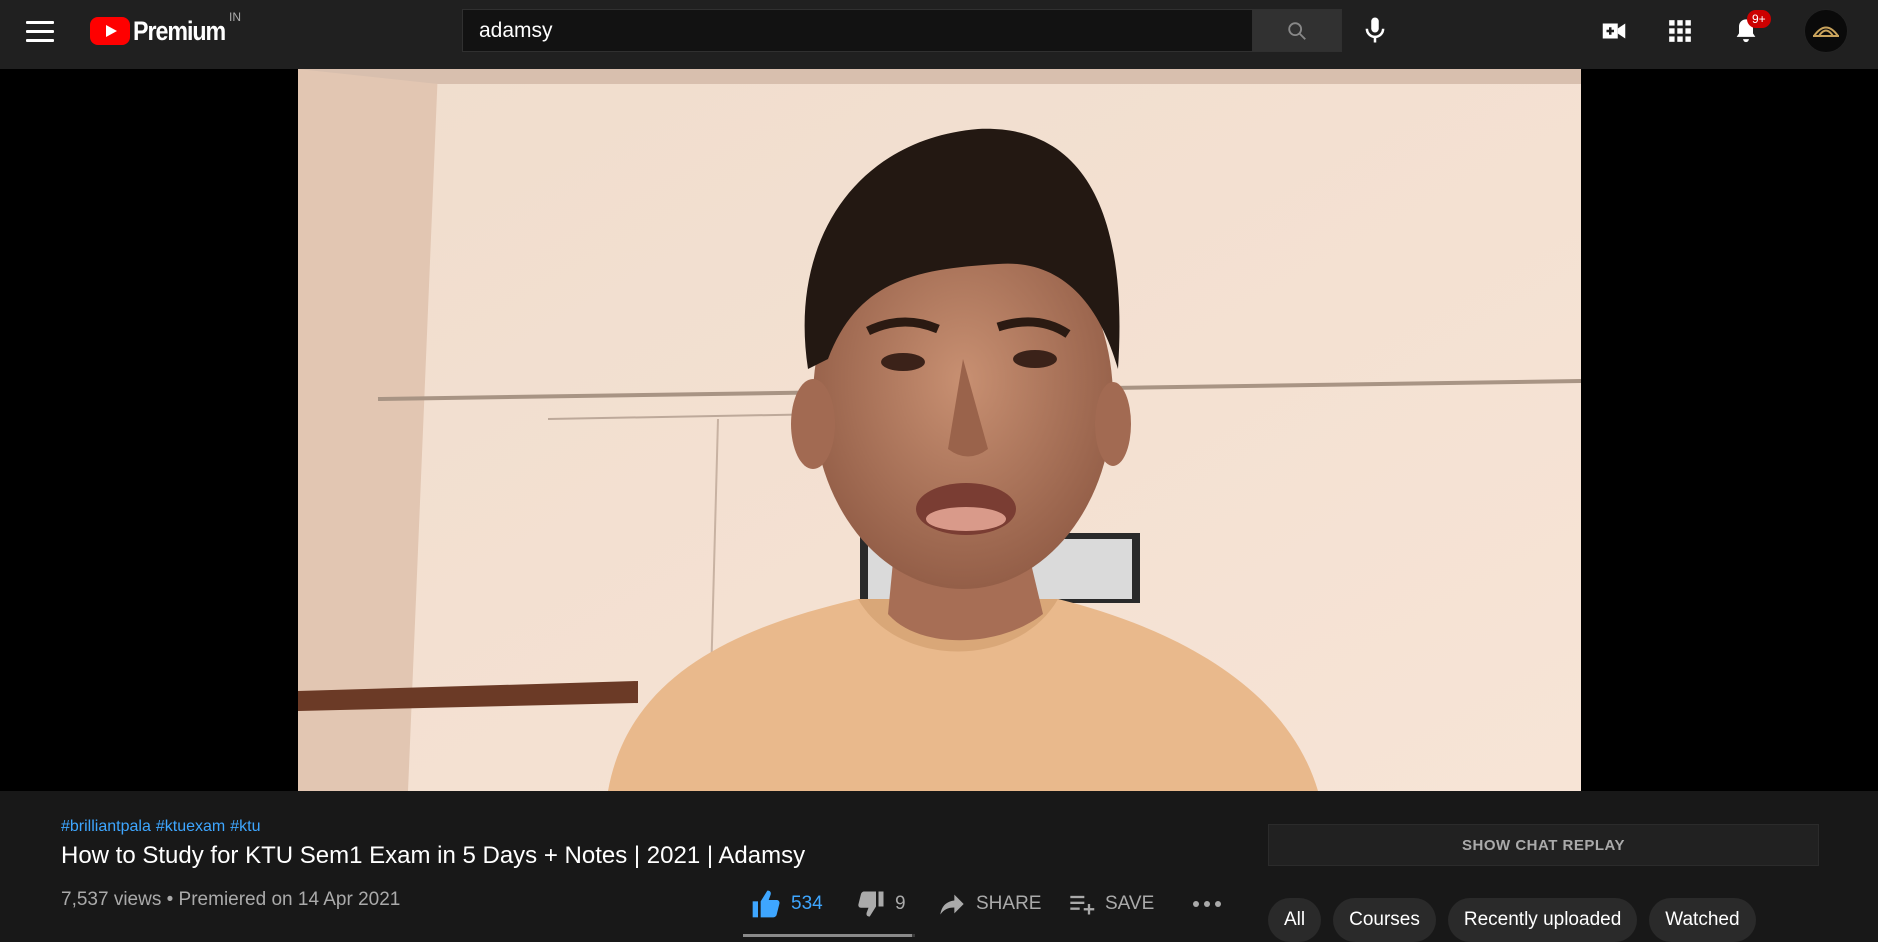 The width and height of the screenshot is (1878, 942). What do you see at coordinates (900, 903) in the screenshot?
I see `dislike-count: 9` at bounding box center [900, 903].